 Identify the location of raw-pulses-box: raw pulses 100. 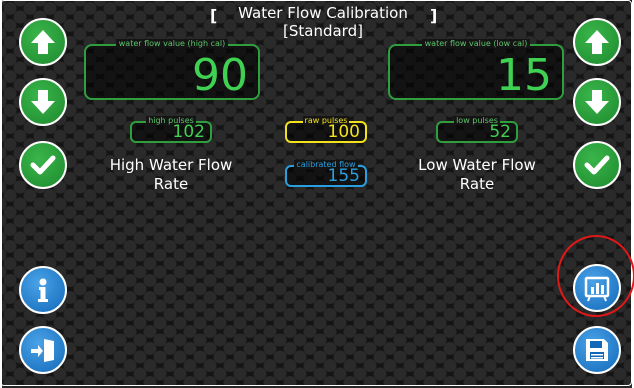
(326, 129).